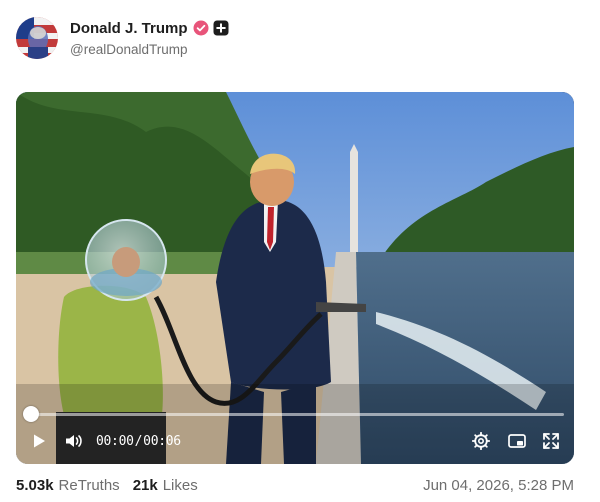 The image size is (600, 502). Describe the element at coordinates (180, 485) in the screenshot. I see `likes-label: Likes` at that location.